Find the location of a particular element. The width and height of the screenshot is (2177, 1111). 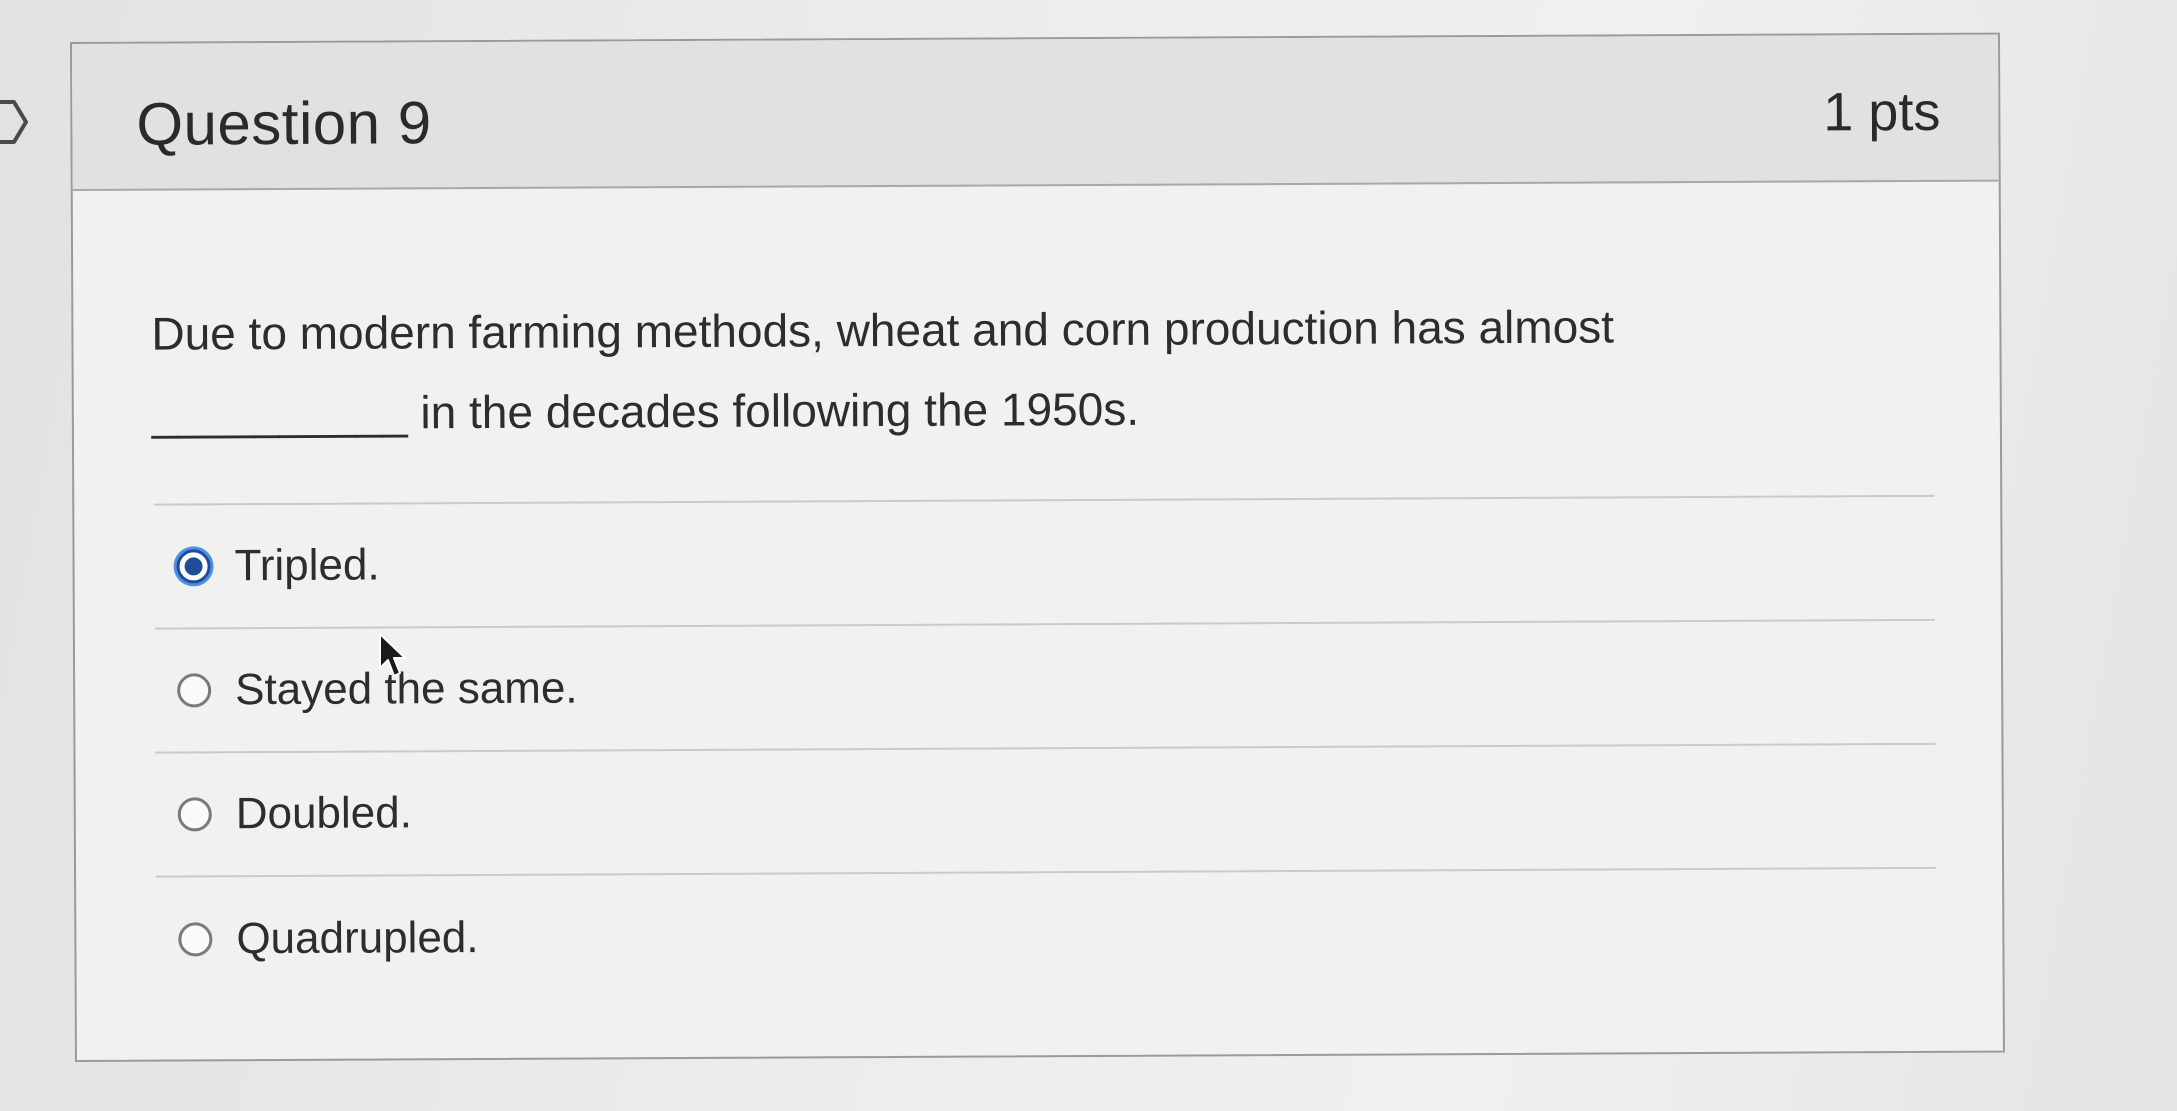

answer-option-tripled: Tripled. is located at coordinates (1044, 563).